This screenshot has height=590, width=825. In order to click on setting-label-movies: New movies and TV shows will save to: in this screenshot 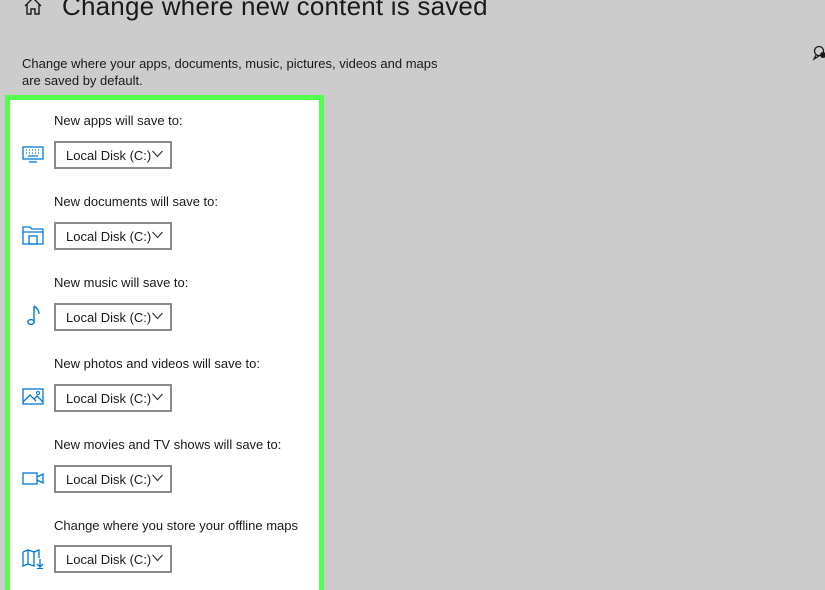, I will do `click(168, 444)`.